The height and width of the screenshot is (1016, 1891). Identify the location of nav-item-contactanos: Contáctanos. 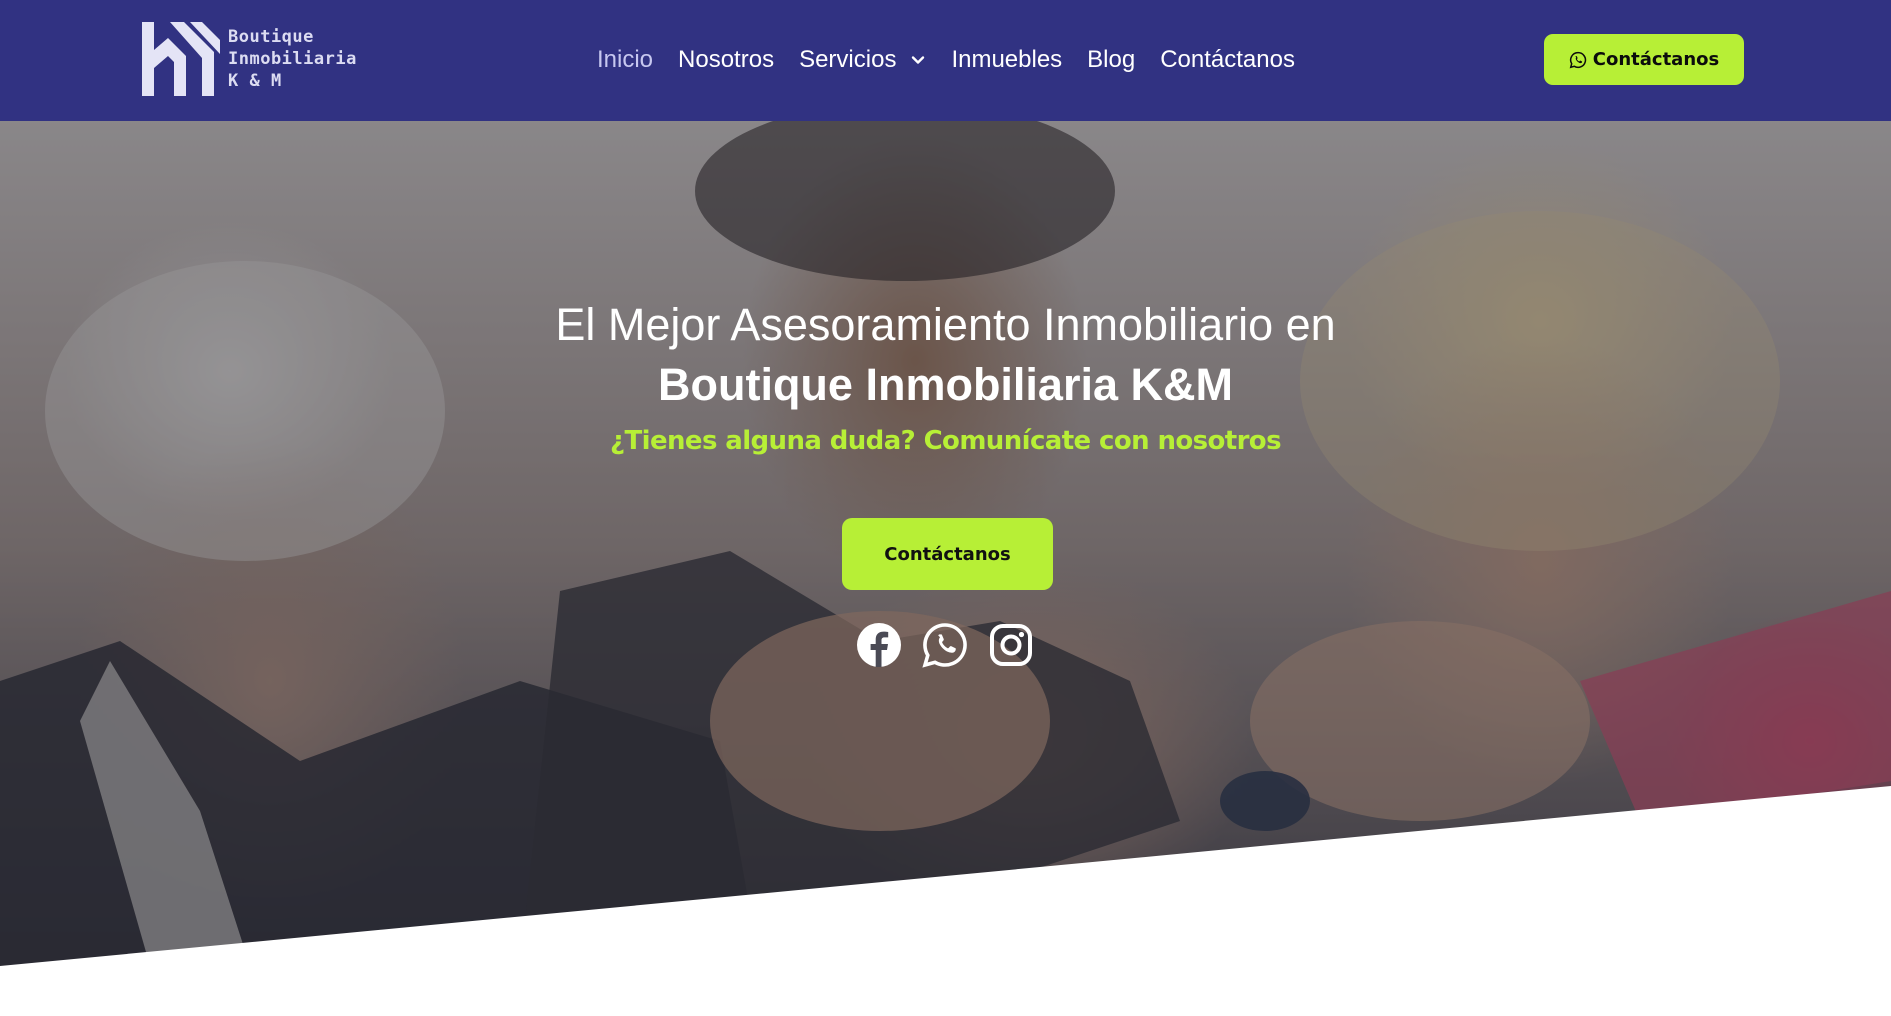
(1227, 60).